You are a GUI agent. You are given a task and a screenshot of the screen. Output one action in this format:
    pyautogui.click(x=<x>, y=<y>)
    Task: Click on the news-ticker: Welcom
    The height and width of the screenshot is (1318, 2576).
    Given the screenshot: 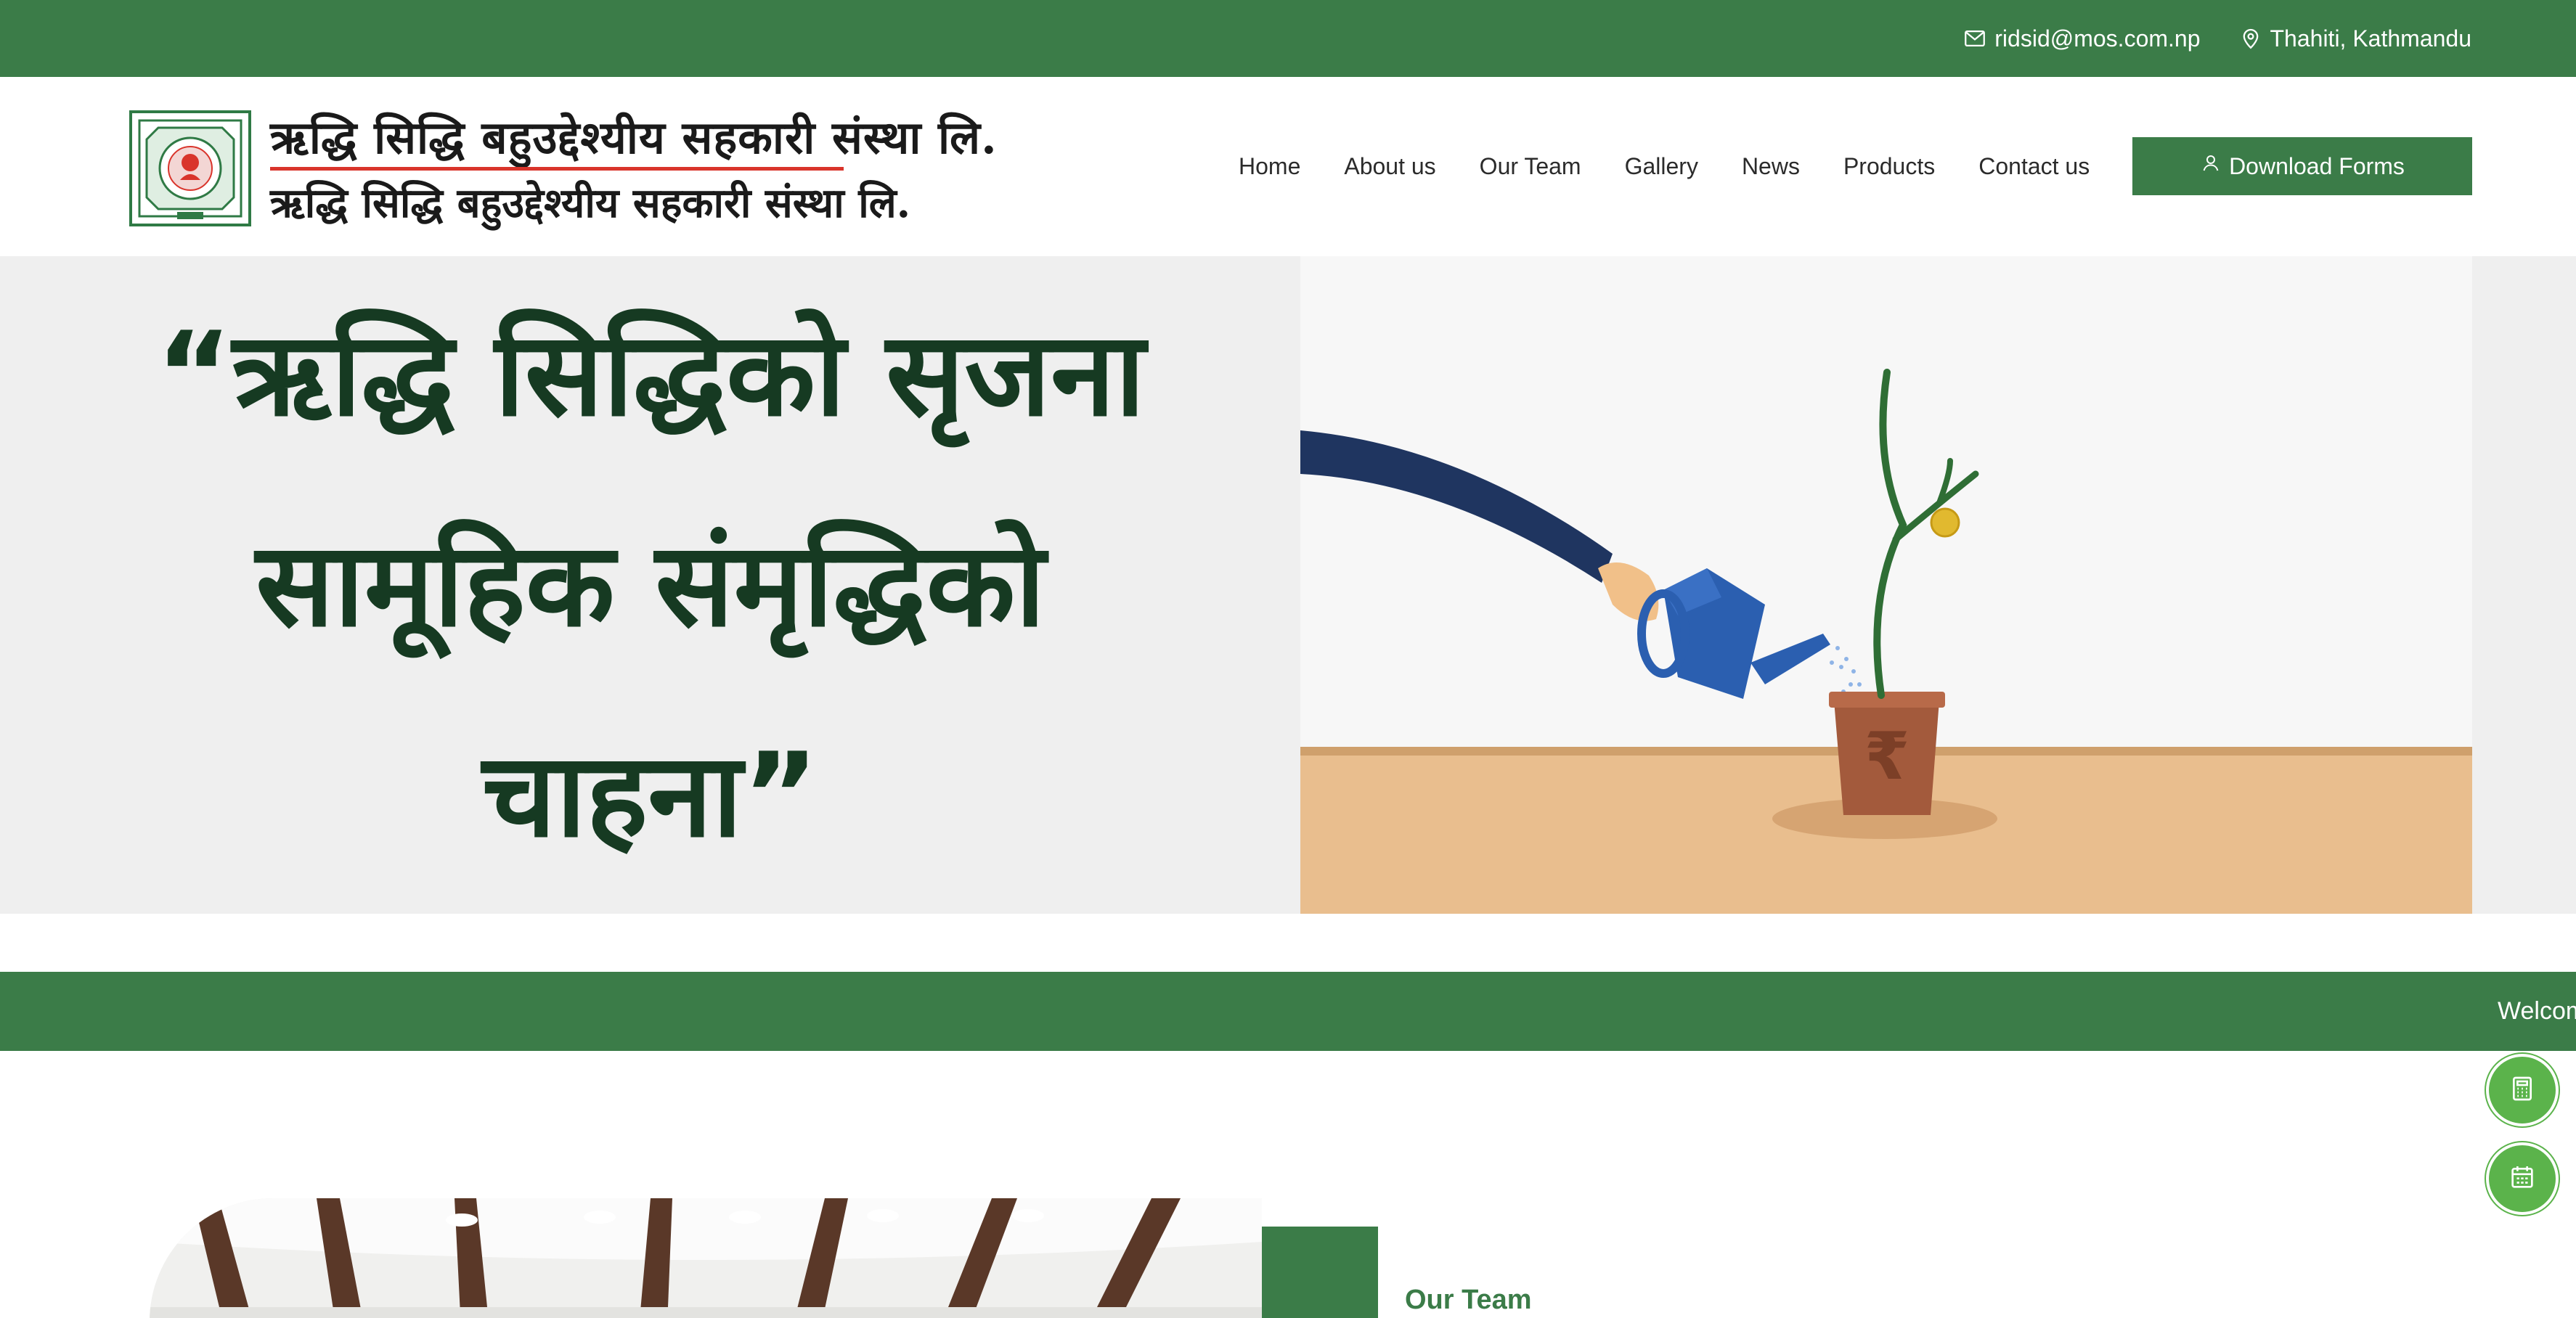 What is the action you would take?
    pyautogui.click(x=1288, y=1012)
    